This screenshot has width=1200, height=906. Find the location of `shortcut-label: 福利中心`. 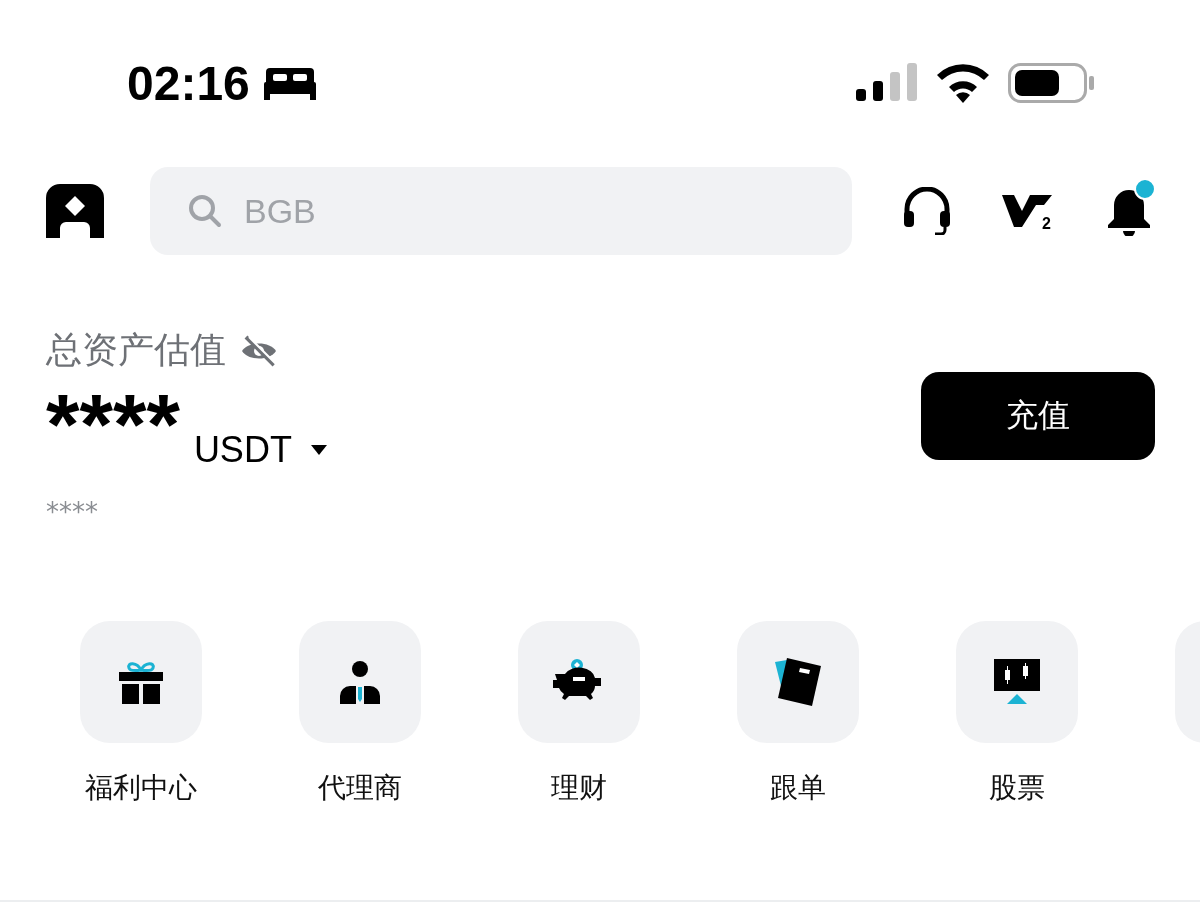

shortcut-label: 福利中心 is located at coordinates (140, 788).